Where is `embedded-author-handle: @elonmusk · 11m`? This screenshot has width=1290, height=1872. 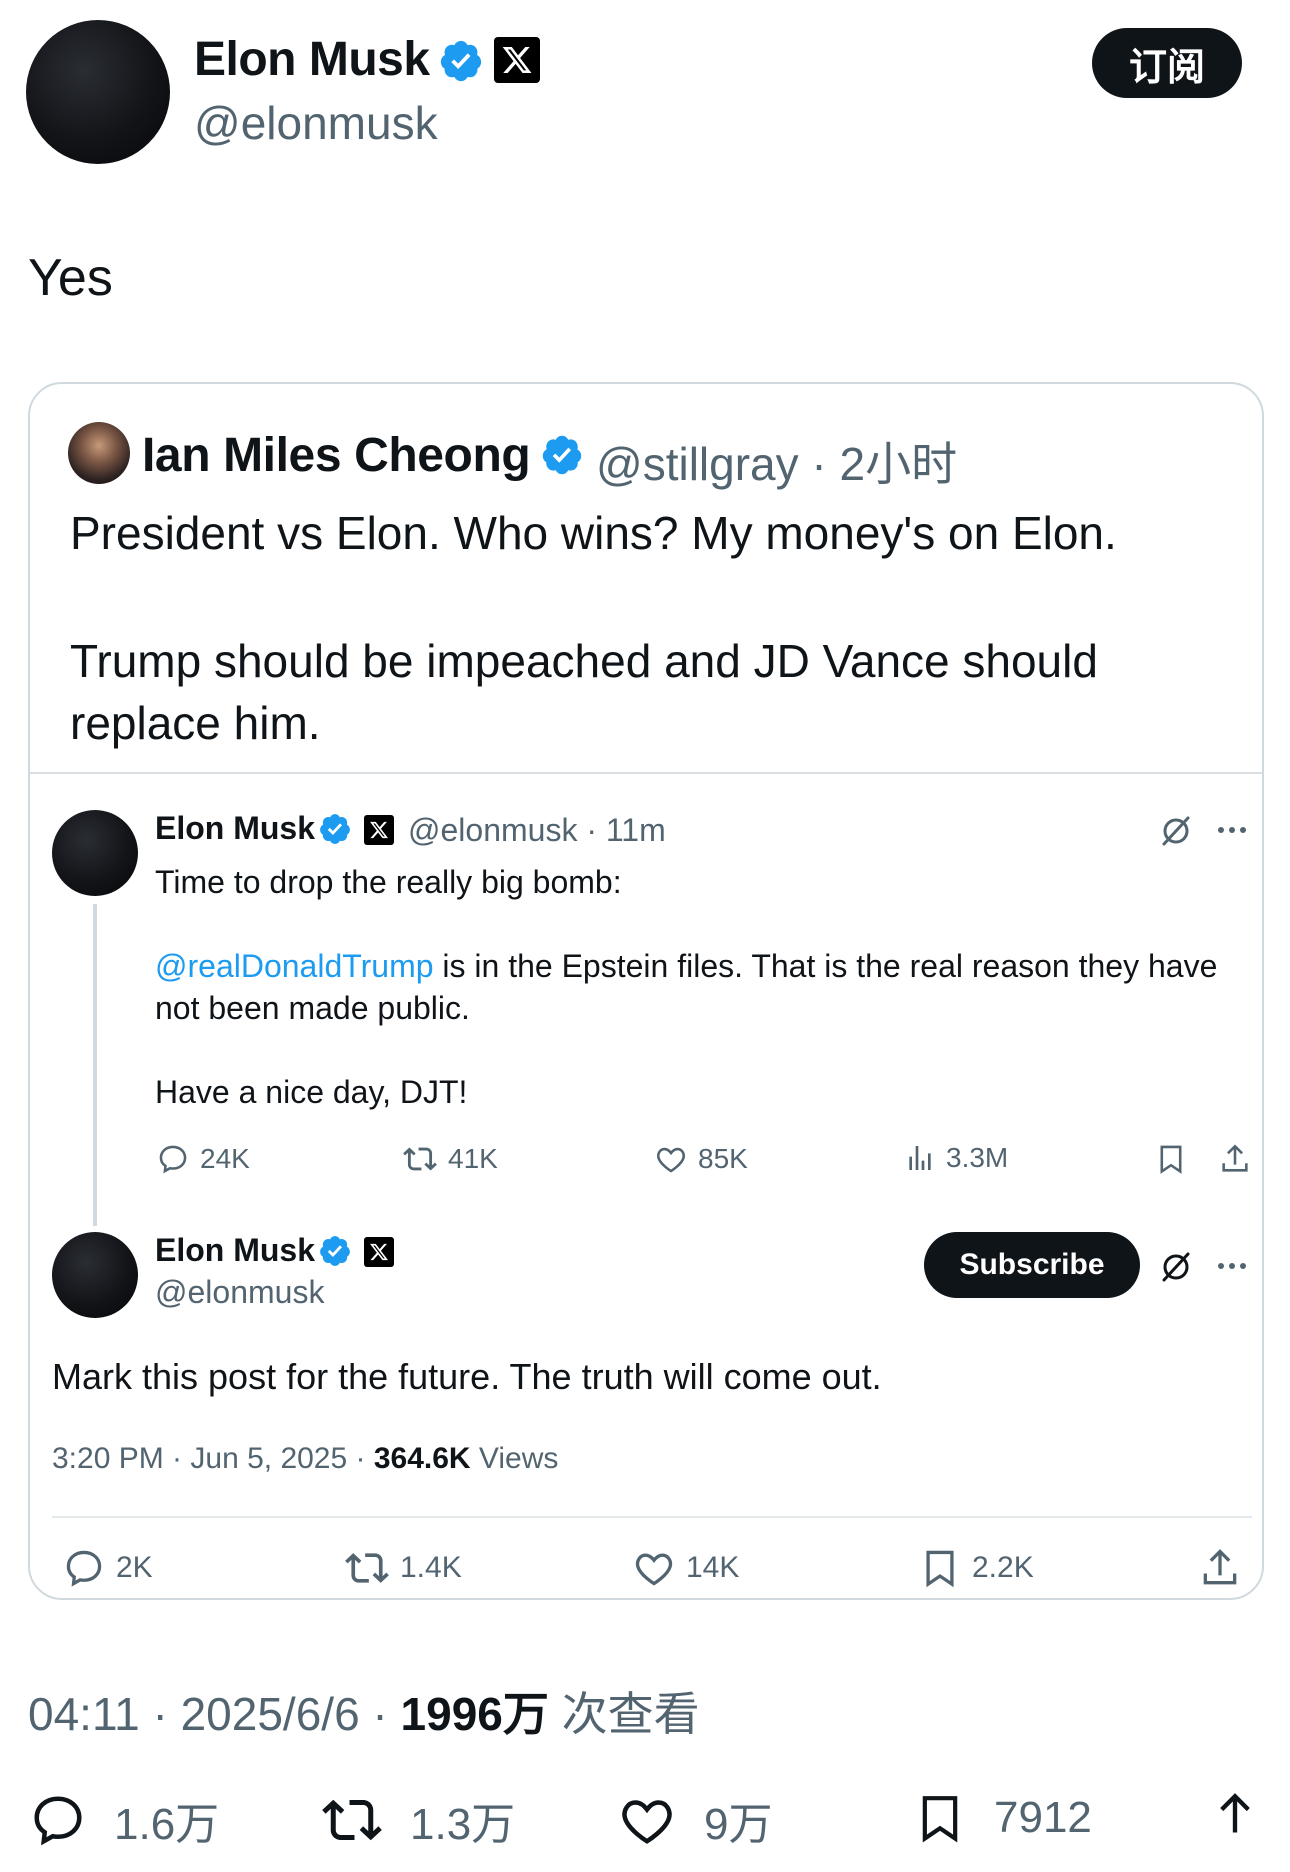
embedded-author-handle: @elonmusk · 11m is located at coordinates (537, 830).